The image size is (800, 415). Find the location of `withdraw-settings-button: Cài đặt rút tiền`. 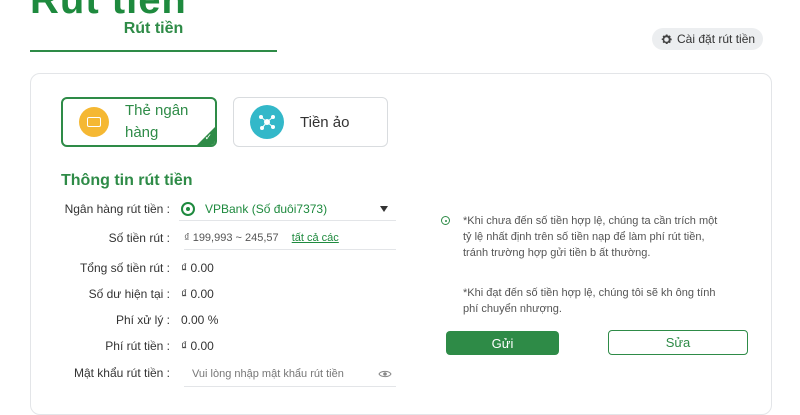

withdraw-settings-button: Cài đặt rút tiền is located at coordinates (708, 39).